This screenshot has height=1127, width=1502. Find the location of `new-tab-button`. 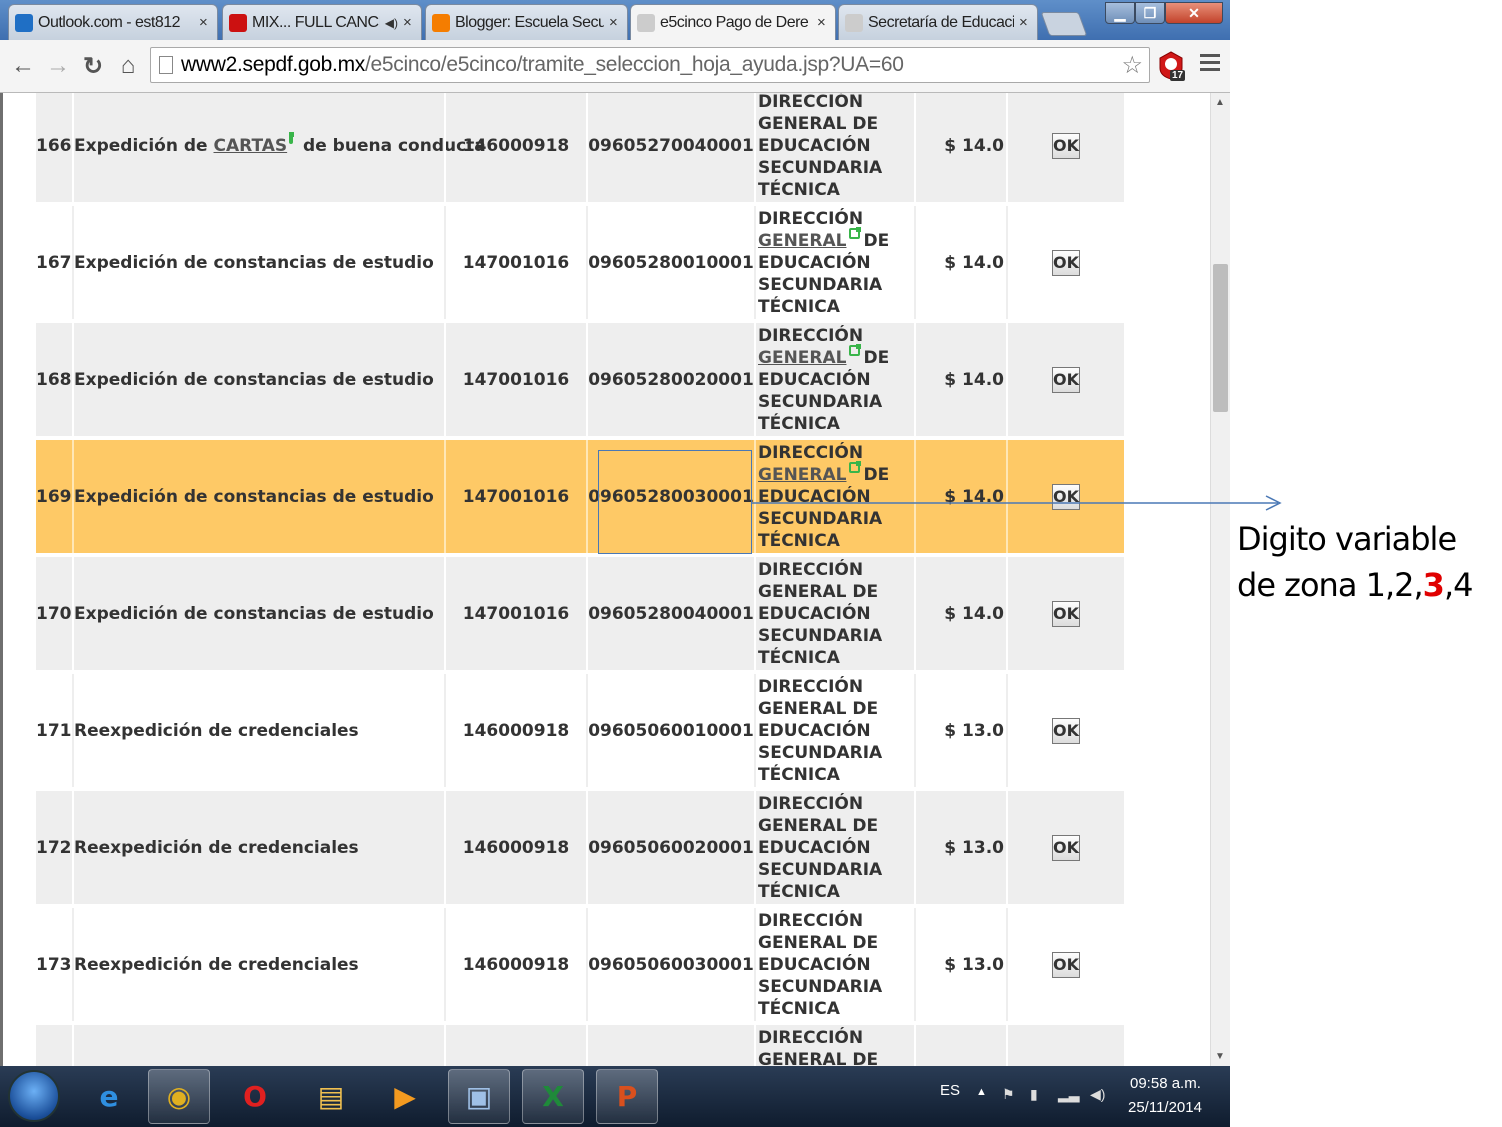

new-tab-button is located at coordinates (1064, 24).